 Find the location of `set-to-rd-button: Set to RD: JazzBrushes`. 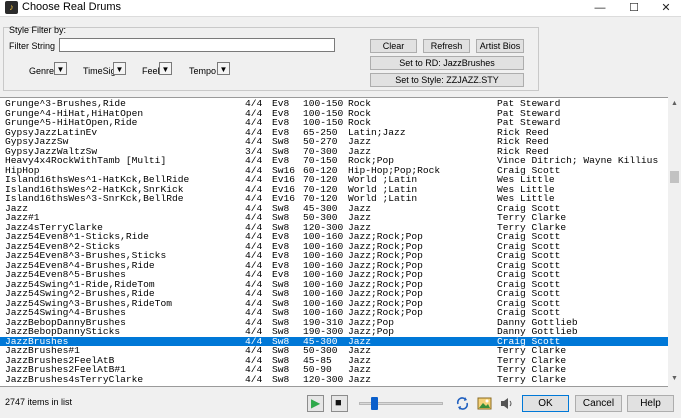

set-to-rd-button: Set to RD: JazzBrushes is located at coordinates (447, 63).